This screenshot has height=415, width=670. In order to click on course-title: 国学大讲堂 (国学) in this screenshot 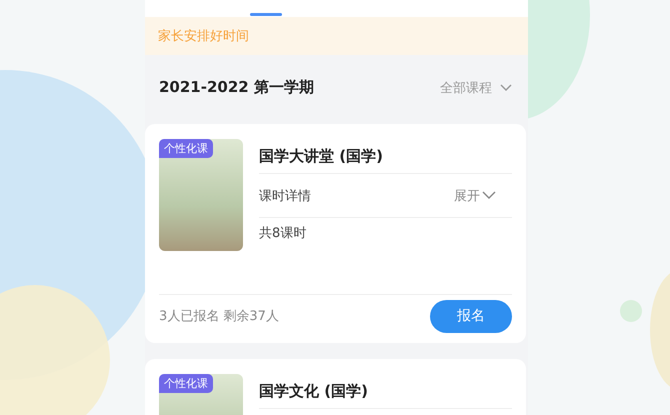, I will do `click(385, 156)`.